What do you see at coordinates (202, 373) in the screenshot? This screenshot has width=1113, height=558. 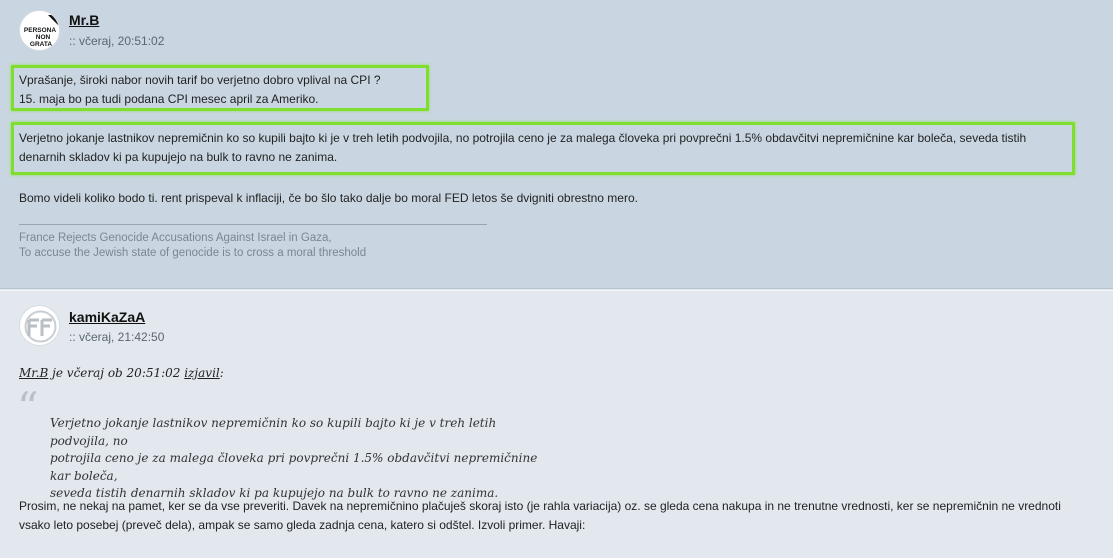 I see `quote-source-link: izjavil` at bounding box center [202, 373].